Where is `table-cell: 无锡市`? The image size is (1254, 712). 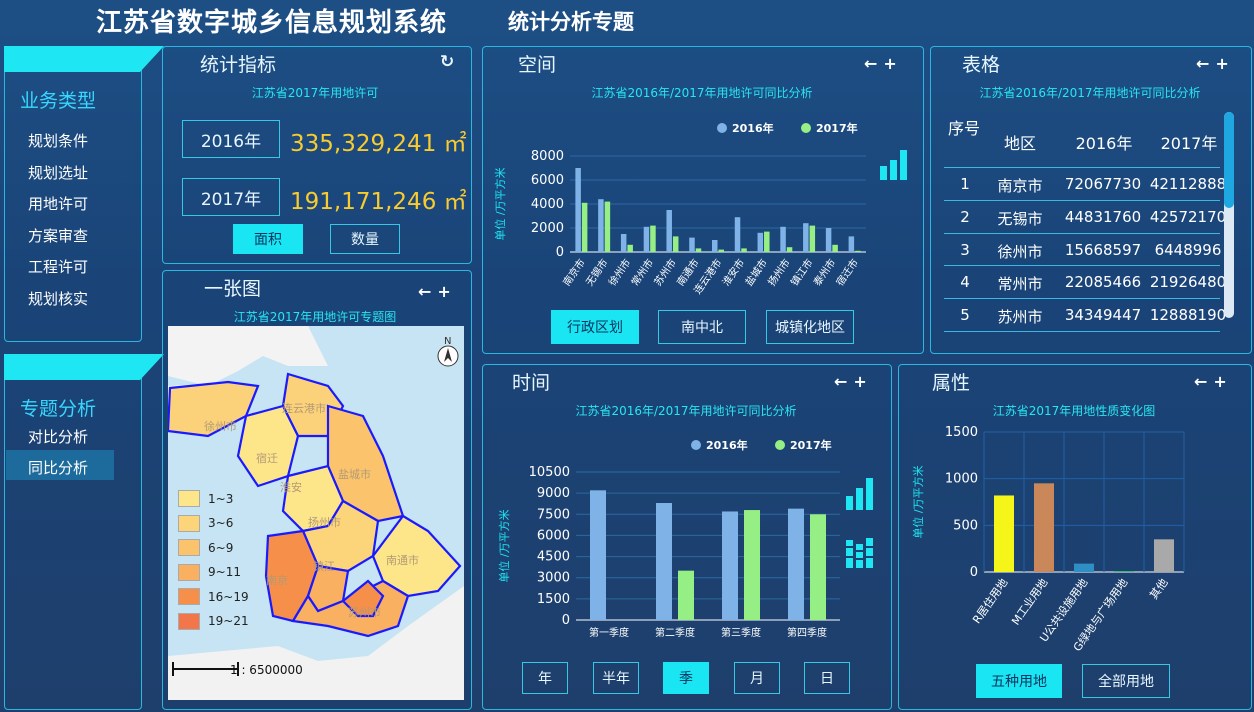
table-cell: 无锡市 is located at coordinates (1020, 218).